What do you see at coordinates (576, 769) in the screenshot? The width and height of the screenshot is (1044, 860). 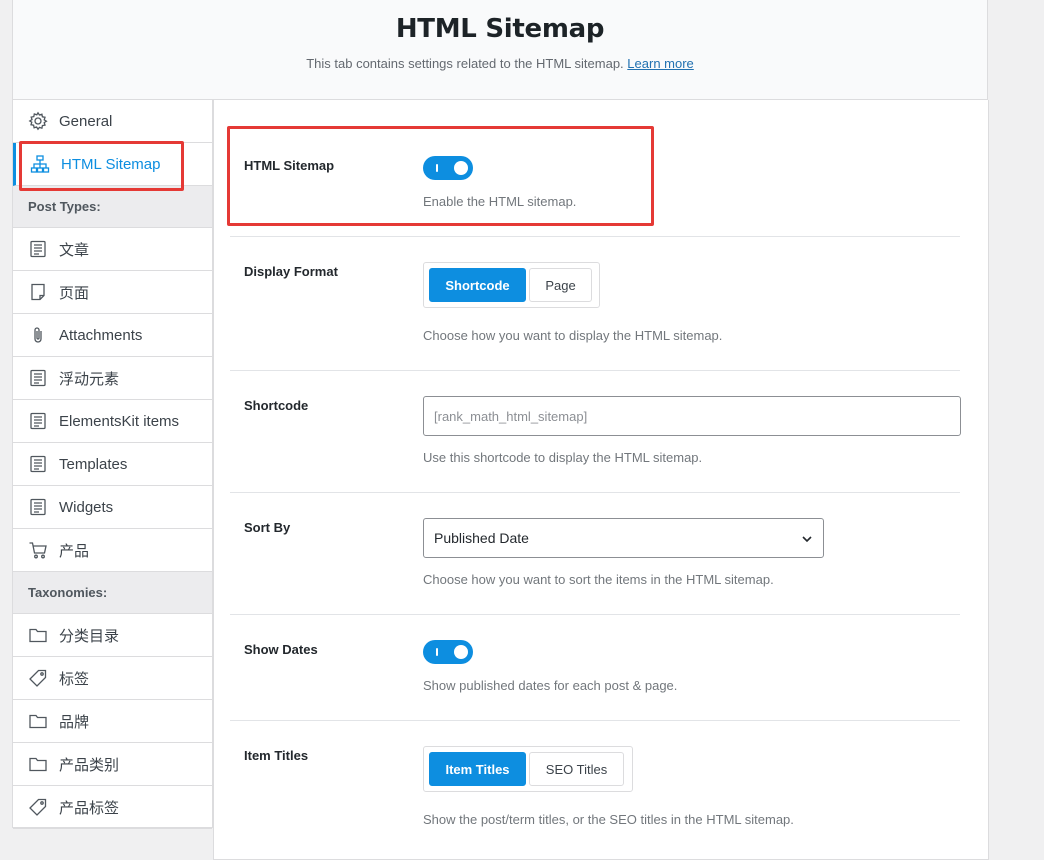 I see `seo-titles-option-button: SEO Titles` at bounding box center [576, 769].